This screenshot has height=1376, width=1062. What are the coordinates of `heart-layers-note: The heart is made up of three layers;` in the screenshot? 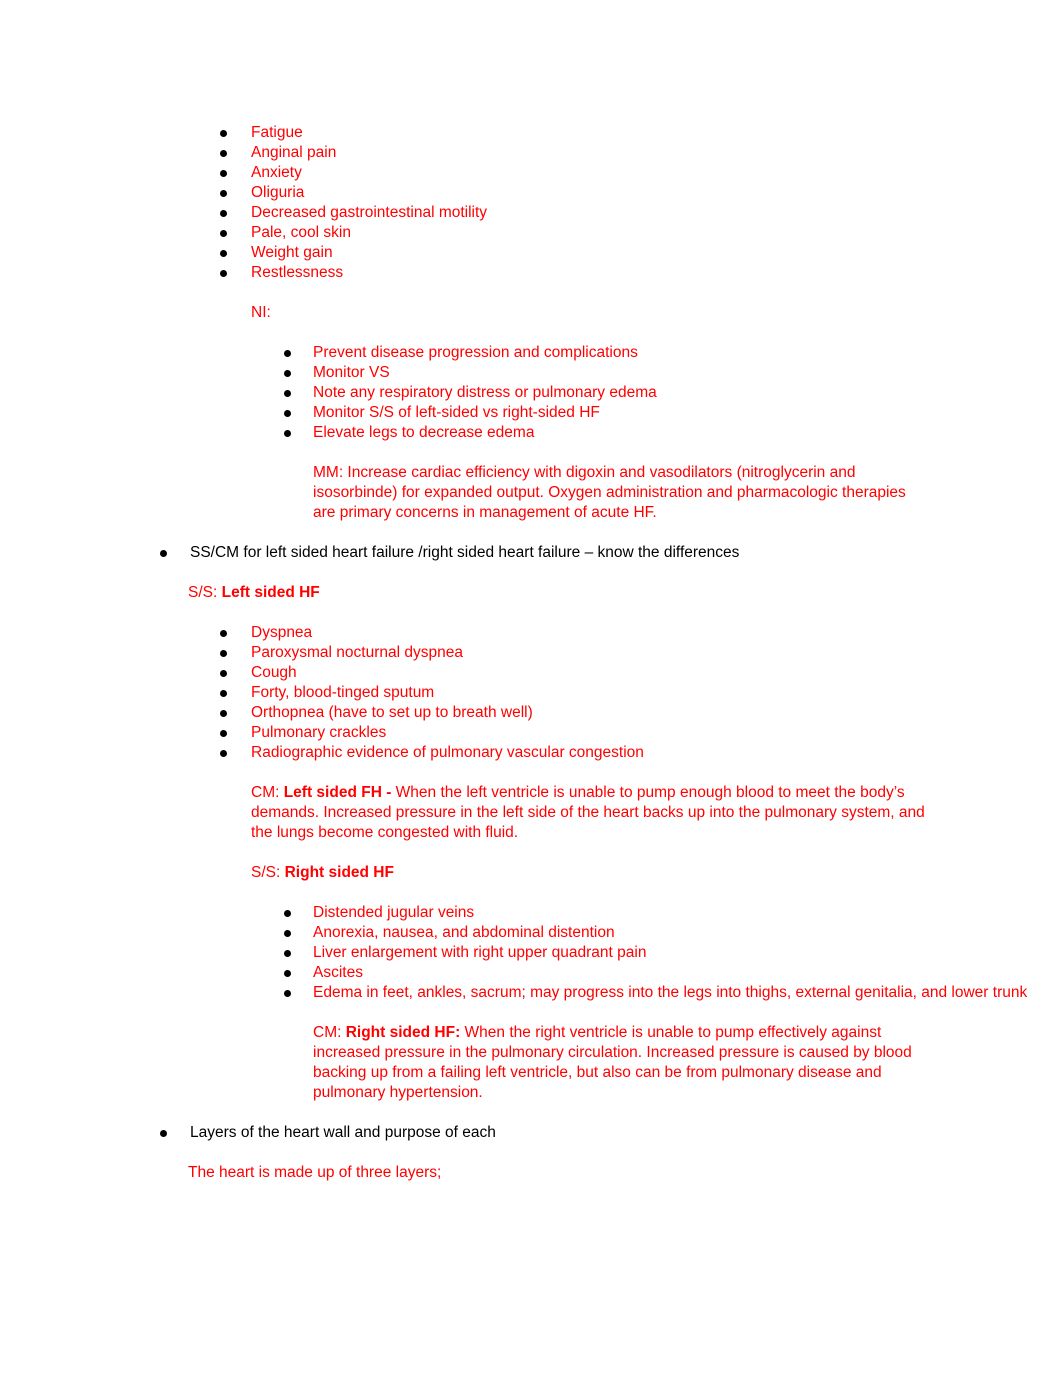 It's located at (315, 1172).